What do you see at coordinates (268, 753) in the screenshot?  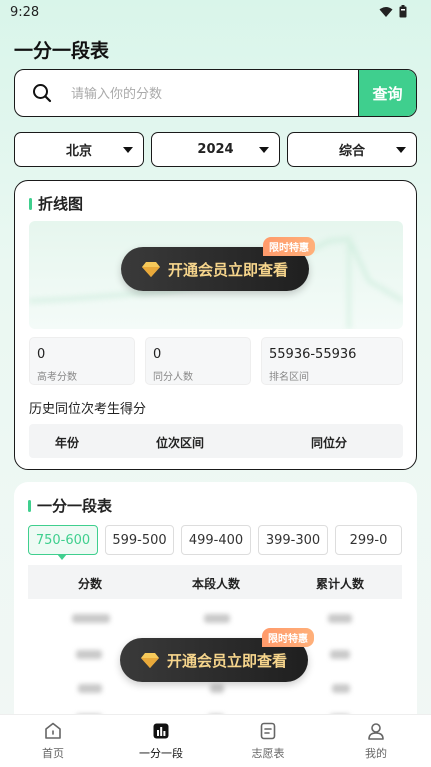 I see `nav-label: 志愿表` at bounding box center [268, 753].